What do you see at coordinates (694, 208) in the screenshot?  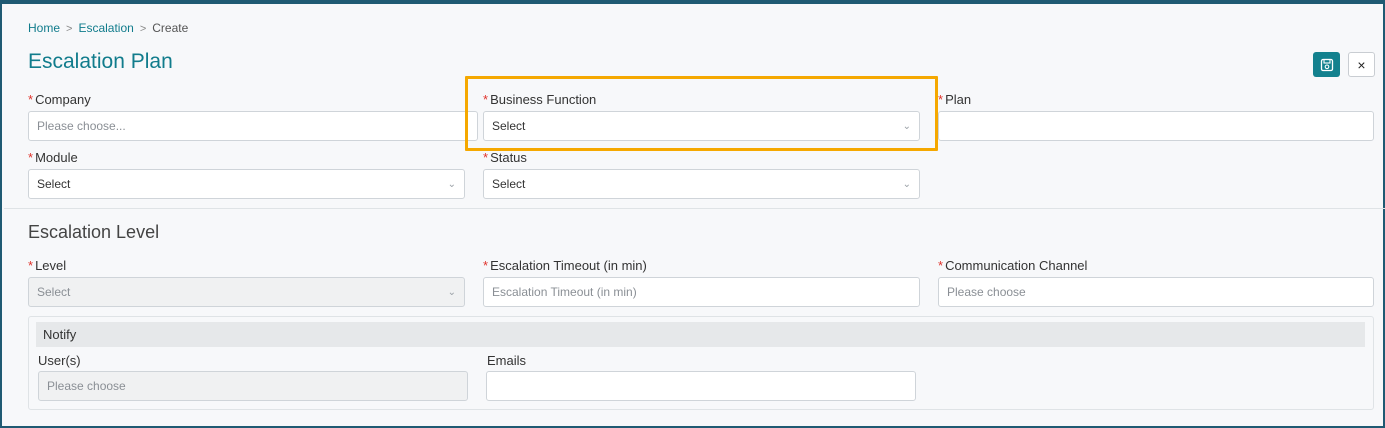 I see `section-divider` at bounding box center [694, 208].